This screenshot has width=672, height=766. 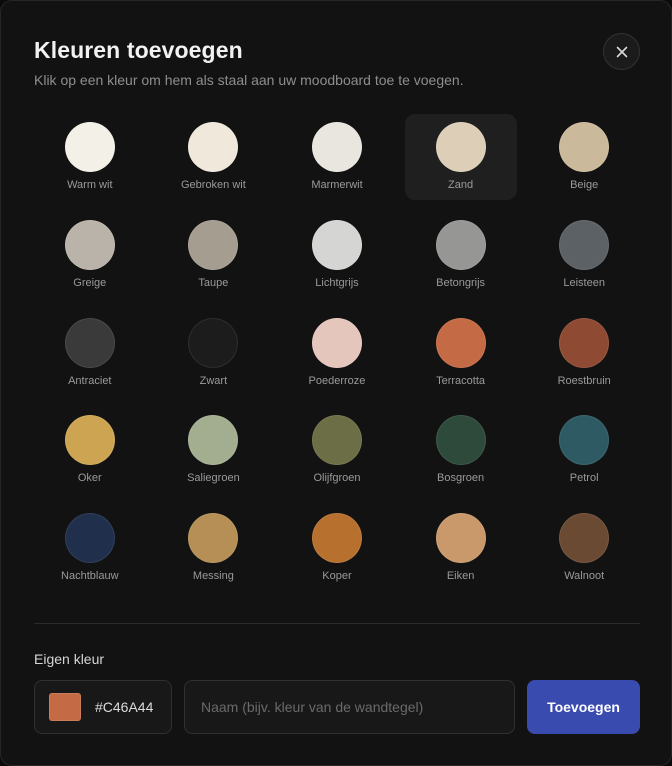 I want to click on color-swatch: Terracotta, so click(x=461, y=353).